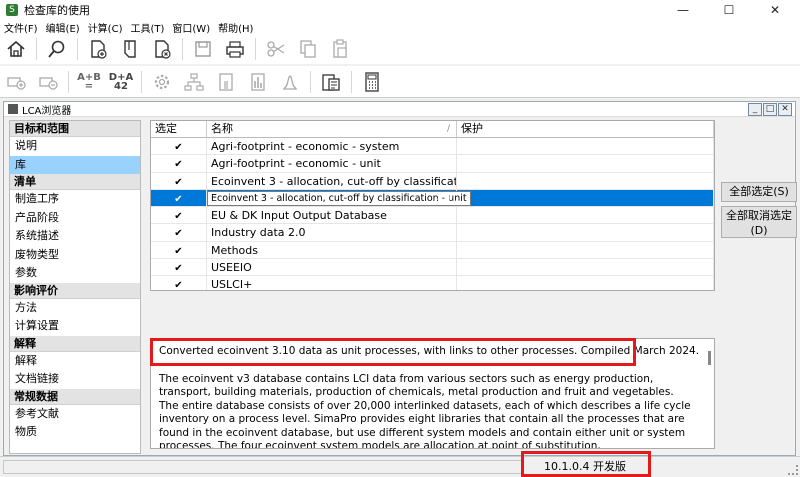 This screenshot has width=800, height=477. I want to click on sidebar-item-system-descriptions: 系统描述, so click(75, 236).